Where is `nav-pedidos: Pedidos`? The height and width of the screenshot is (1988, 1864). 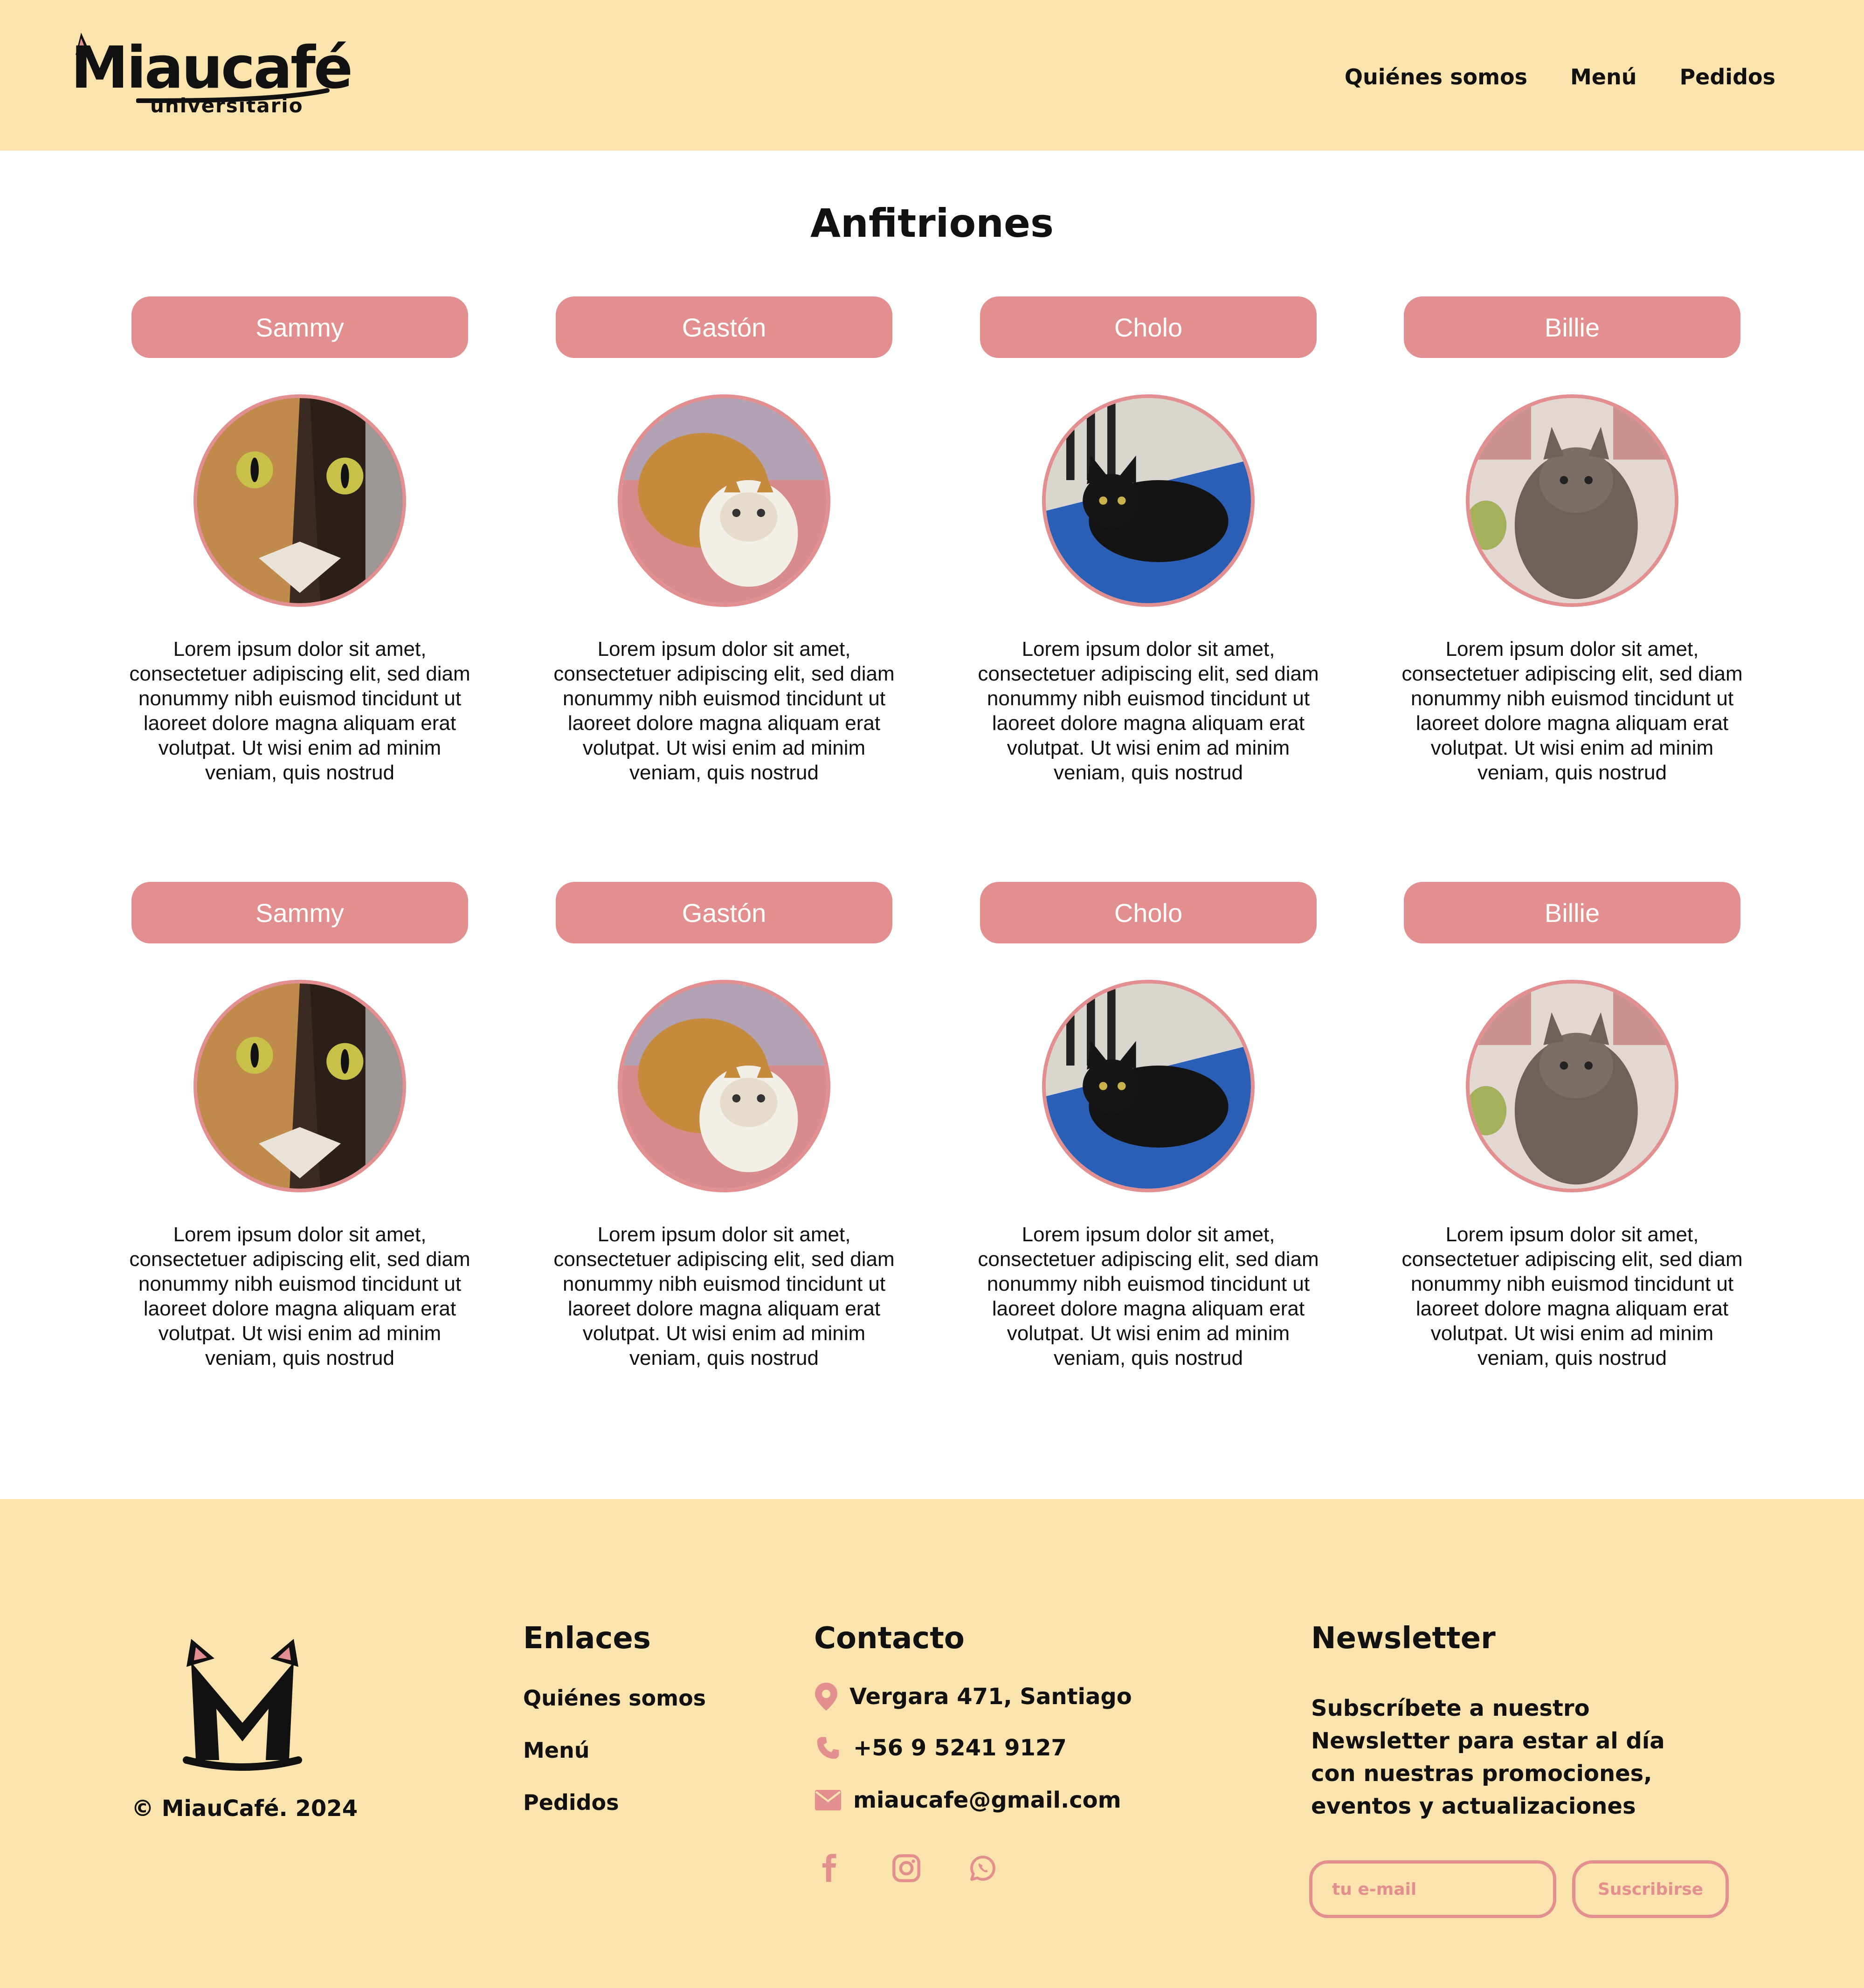 nav-pedidos: Pedidos is located at coordinates (1727, 77).